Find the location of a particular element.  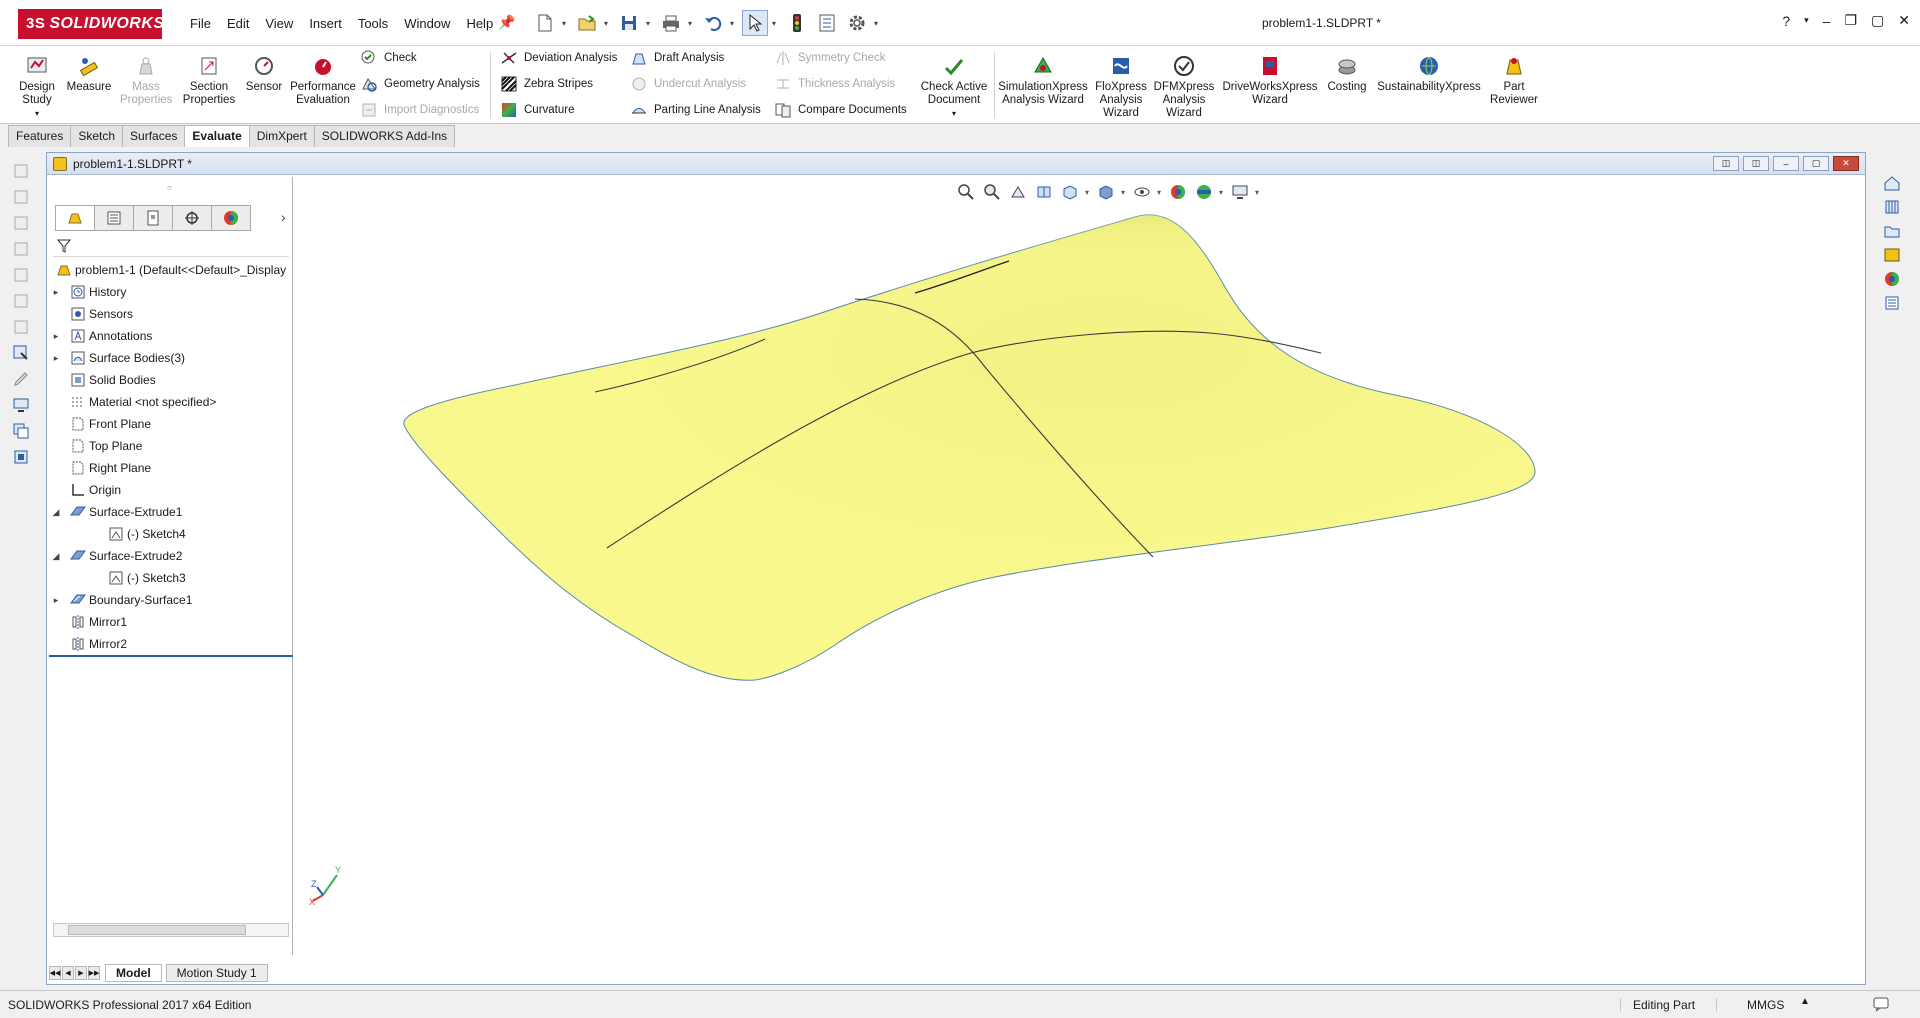

floxpress-button: FloXpress Analysis Wizard is located at coordinates (1121, 87).